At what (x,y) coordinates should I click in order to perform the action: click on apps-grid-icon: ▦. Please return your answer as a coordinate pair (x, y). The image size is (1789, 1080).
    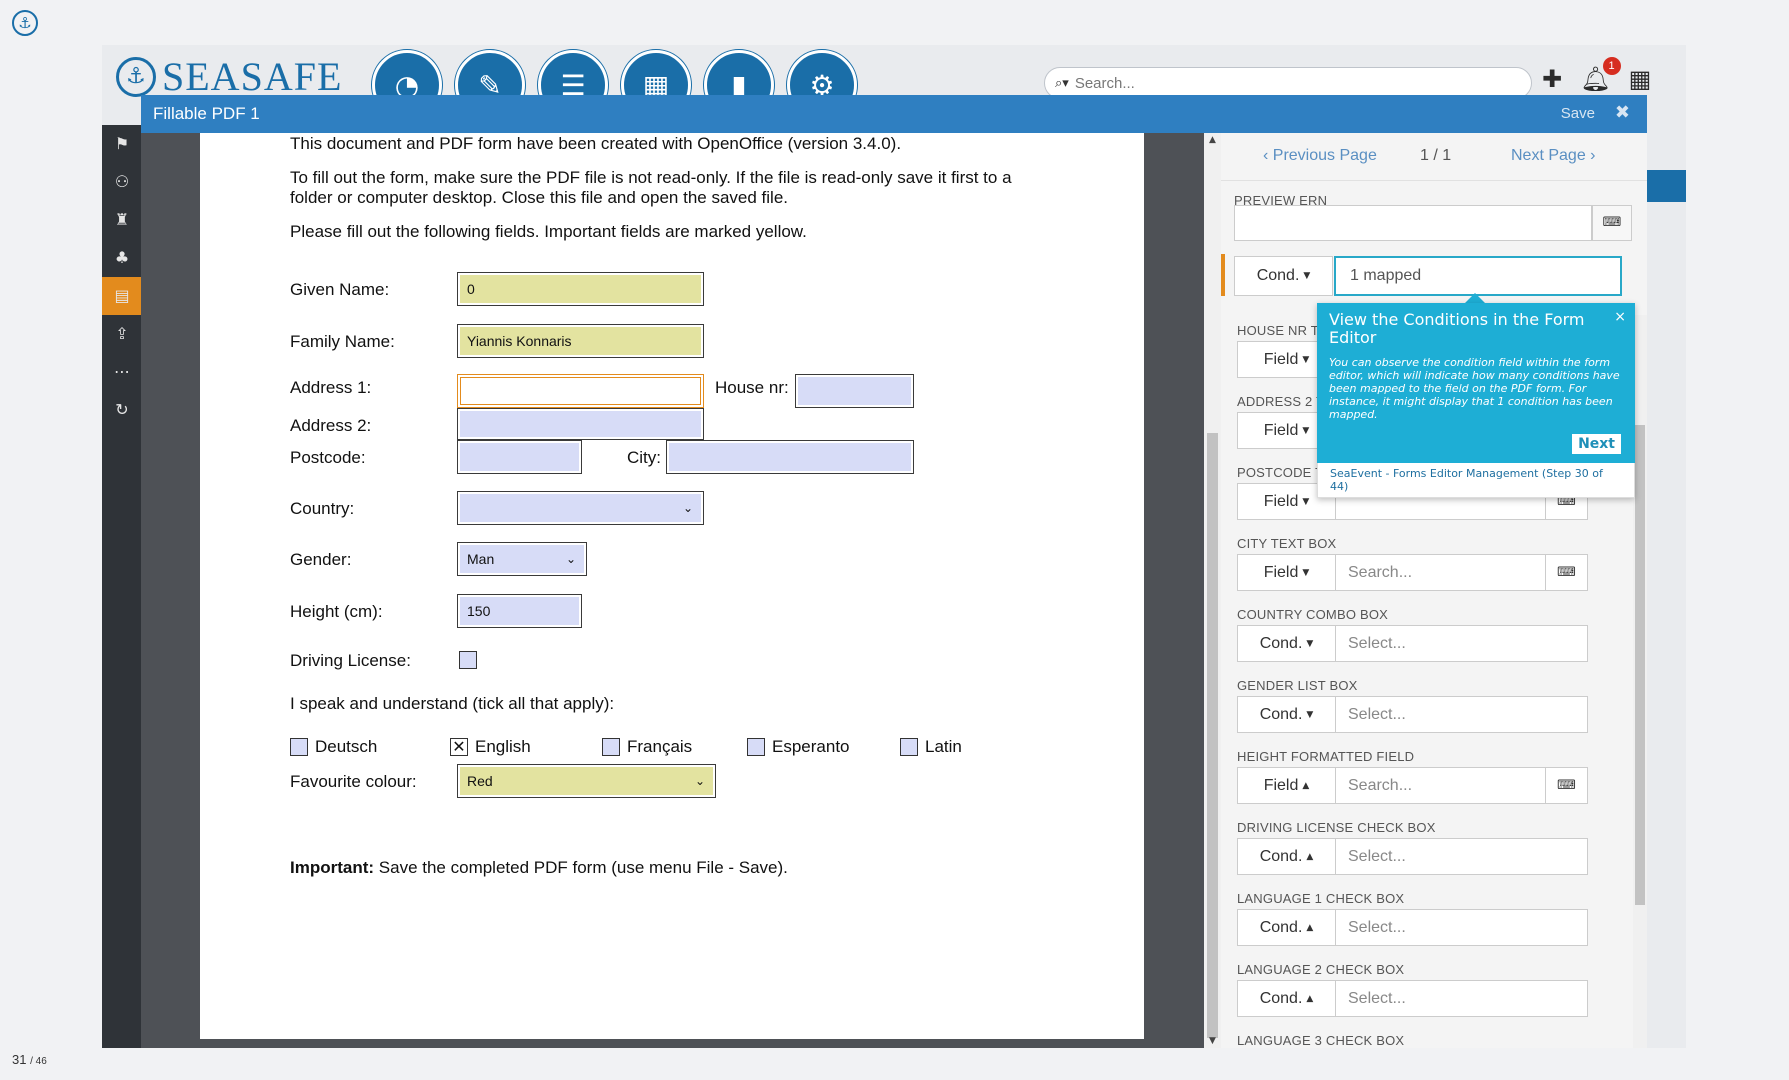
    Looking at the image, I should click on (1640, 79).